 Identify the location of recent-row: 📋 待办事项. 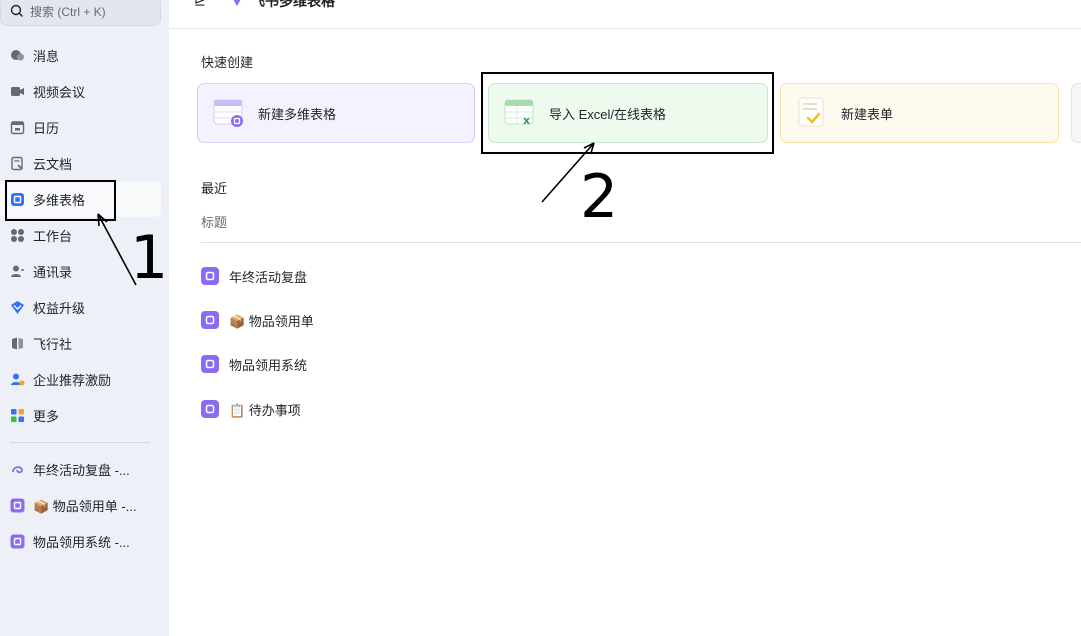
(251, 409).